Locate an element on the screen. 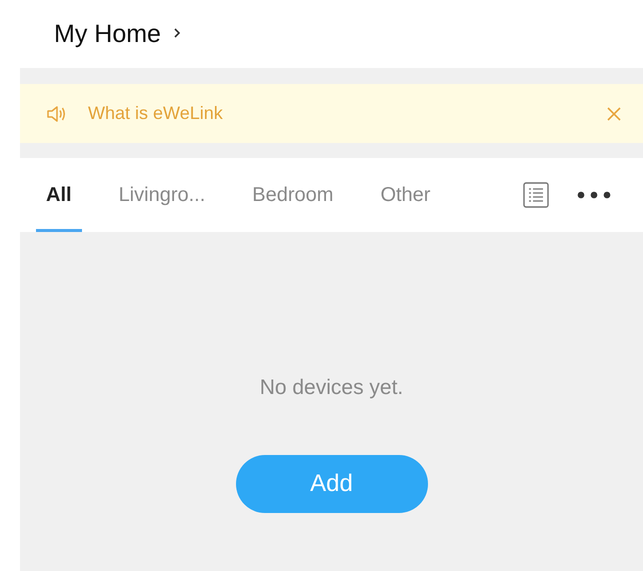 The image size is (643, 571). chevron-right-icon is located at coordinates (176, 33).